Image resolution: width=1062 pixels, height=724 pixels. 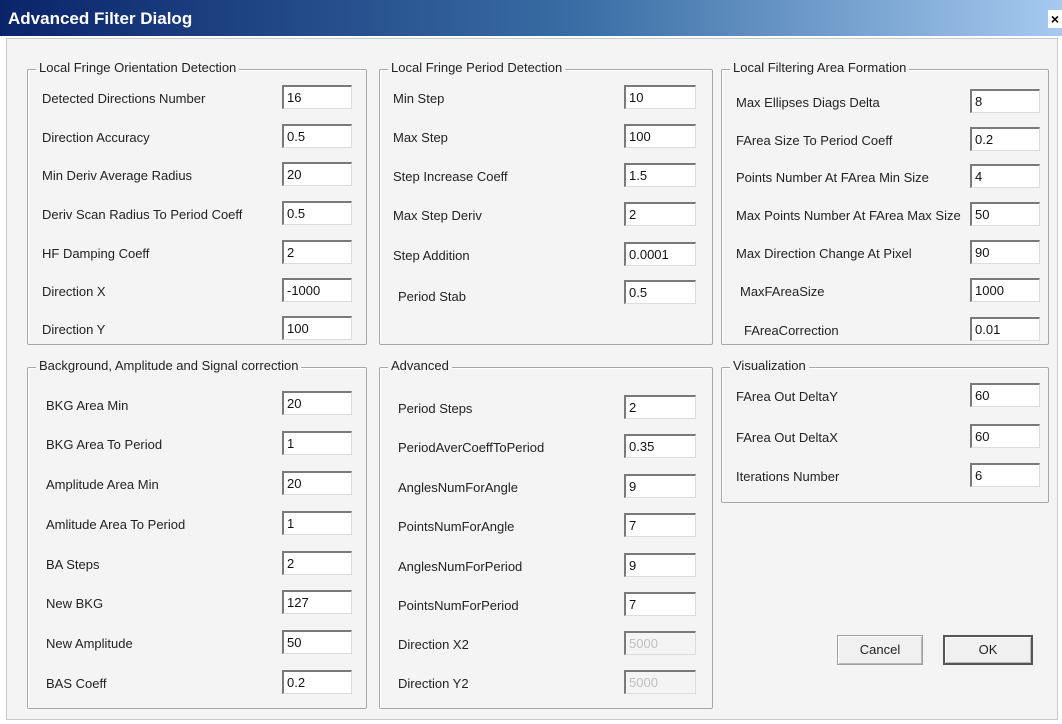 I want to click on direction-x-field: -1000, so click(x=317, y=290).